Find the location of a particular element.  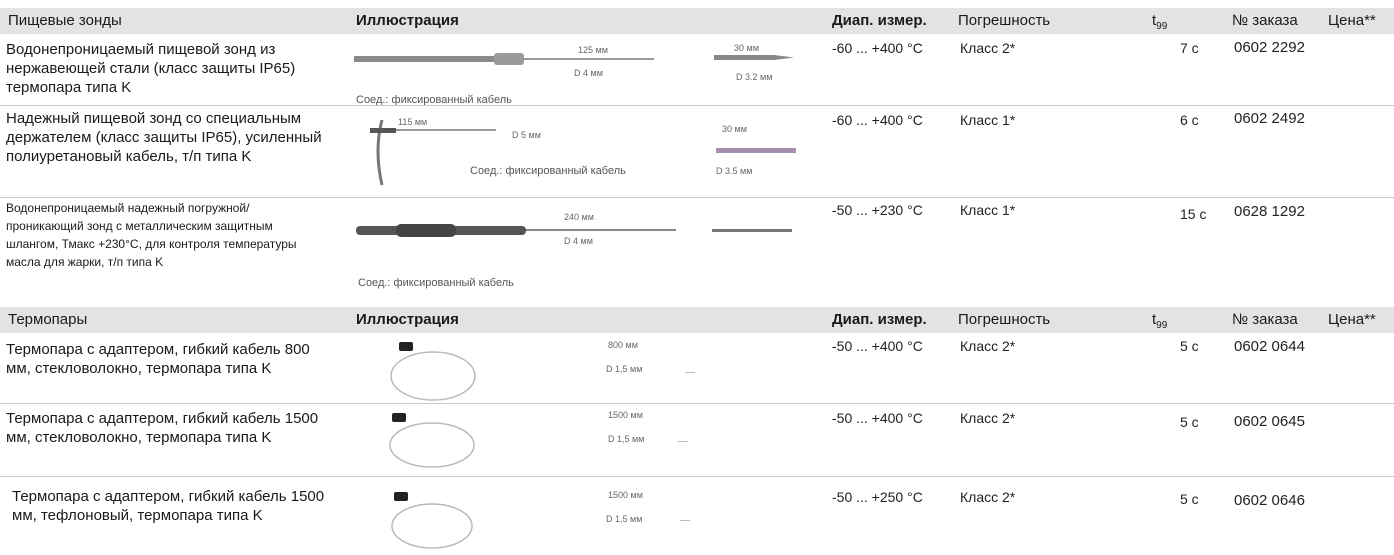

section-title: Термопары is located at coordinates (48, 319).